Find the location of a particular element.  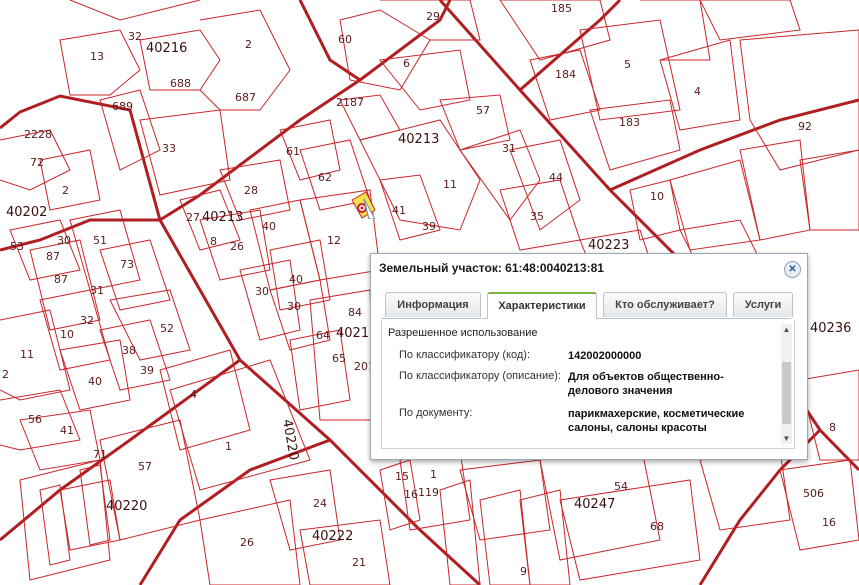

parcel-label: 29 is located at coordinates (433, 16).